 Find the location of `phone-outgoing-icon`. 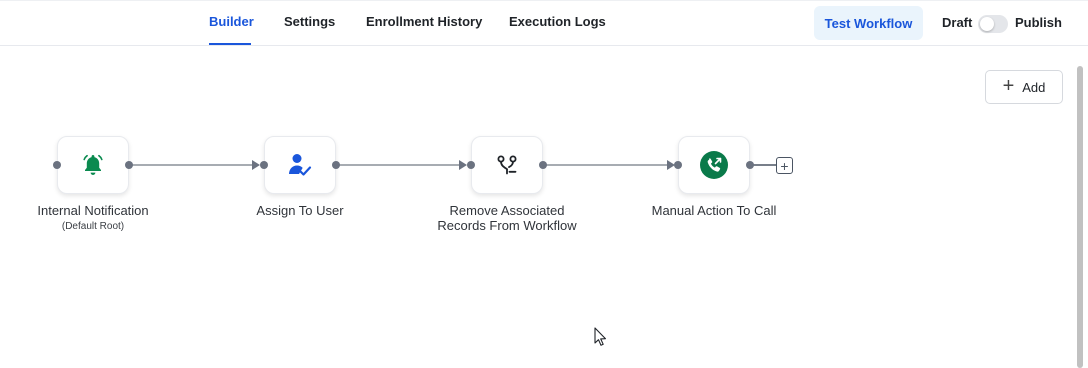

phone-outgoing-icon is located at coordinates (714, 165).